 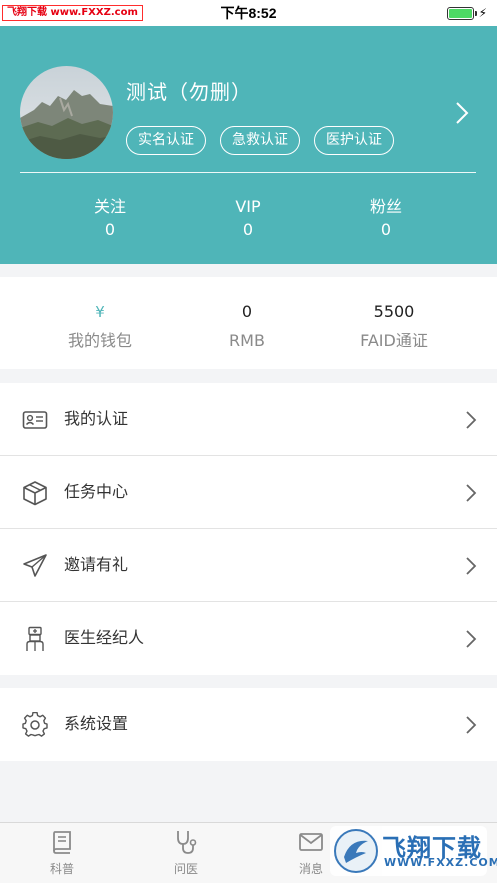 I want to click on watermark-logo: 飞翔下载 www.FXXZ.com, so click(x=72, y=13).